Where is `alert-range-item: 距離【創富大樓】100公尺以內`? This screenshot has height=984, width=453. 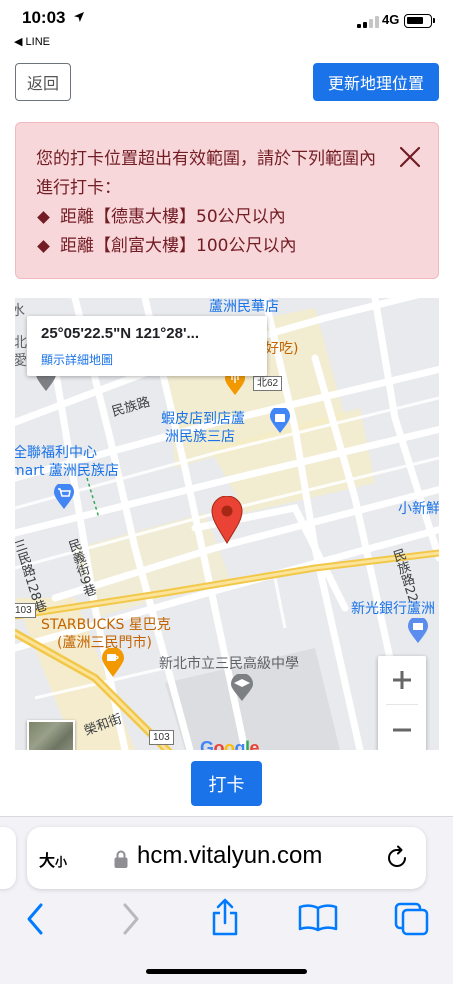
alert-range-item: 距離【創富大樓】100公尺以內 is located at coordinates (166, 246).